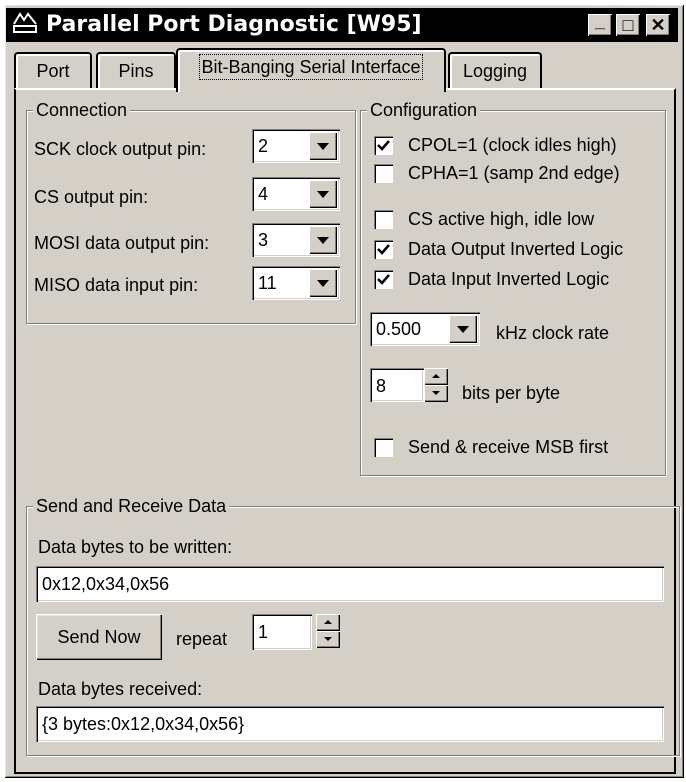  I want to click on bits-per-byte-value: 8, so click(381, 386).